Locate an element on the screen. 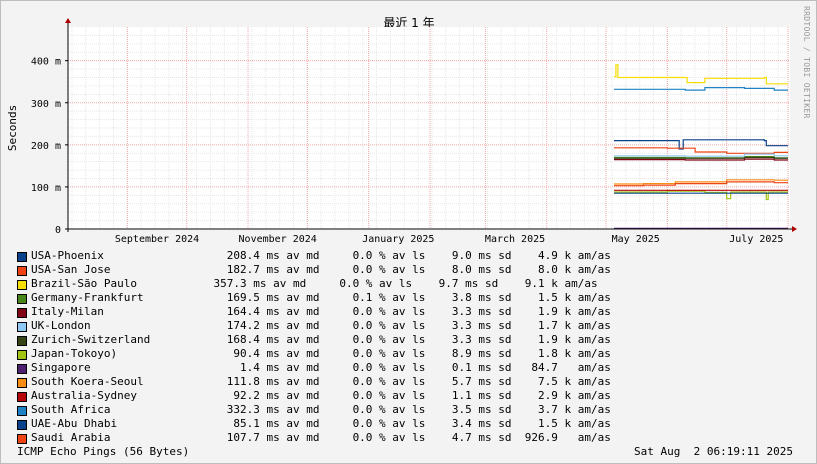 The height and width of the screenshot is (464, 817). y-tick-label: 0 is located at coordinates (58, 230).